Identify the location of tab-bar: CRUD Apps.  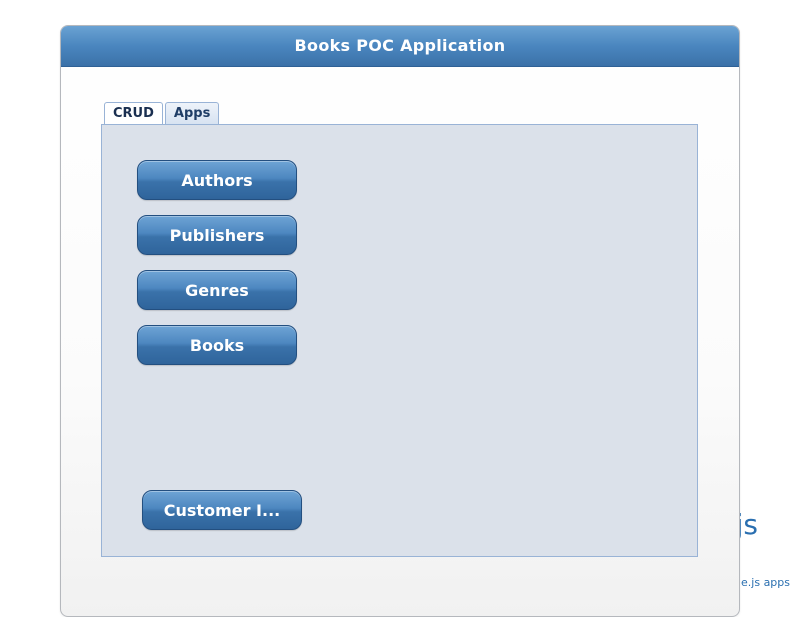
(162, 114).